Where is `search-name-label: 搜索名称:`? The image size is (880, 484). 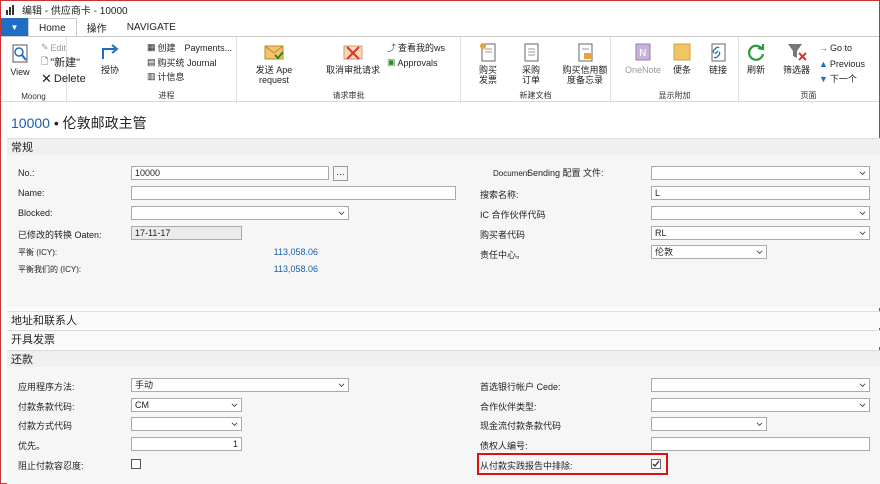 search-name-label: 搜索名称: is located at coordinates (499, 195).